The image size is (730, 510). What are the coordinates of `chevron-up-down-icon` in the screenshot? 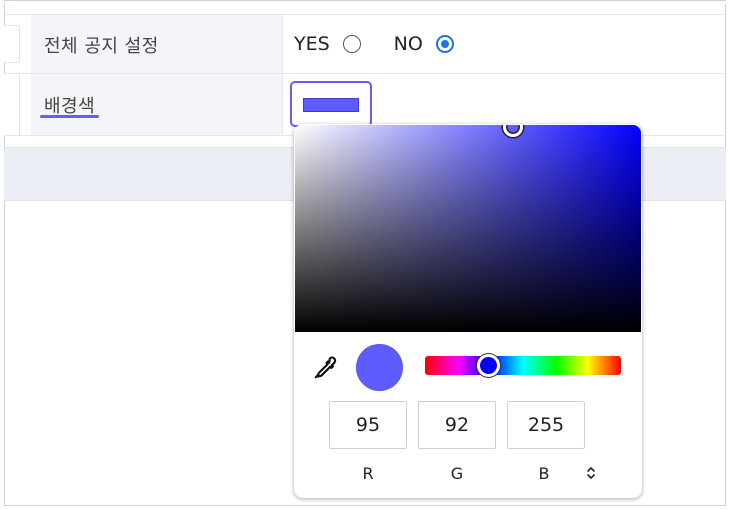 It's located at (591, 473).